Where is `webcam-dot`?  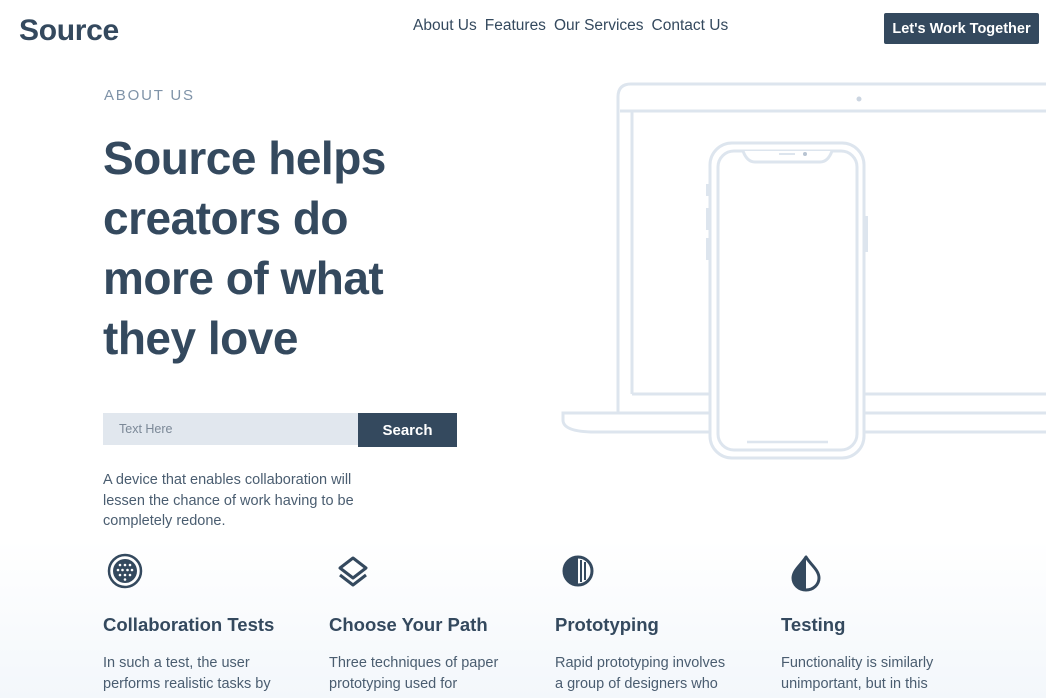
webcam-dot is located at coordinates (859, 99).